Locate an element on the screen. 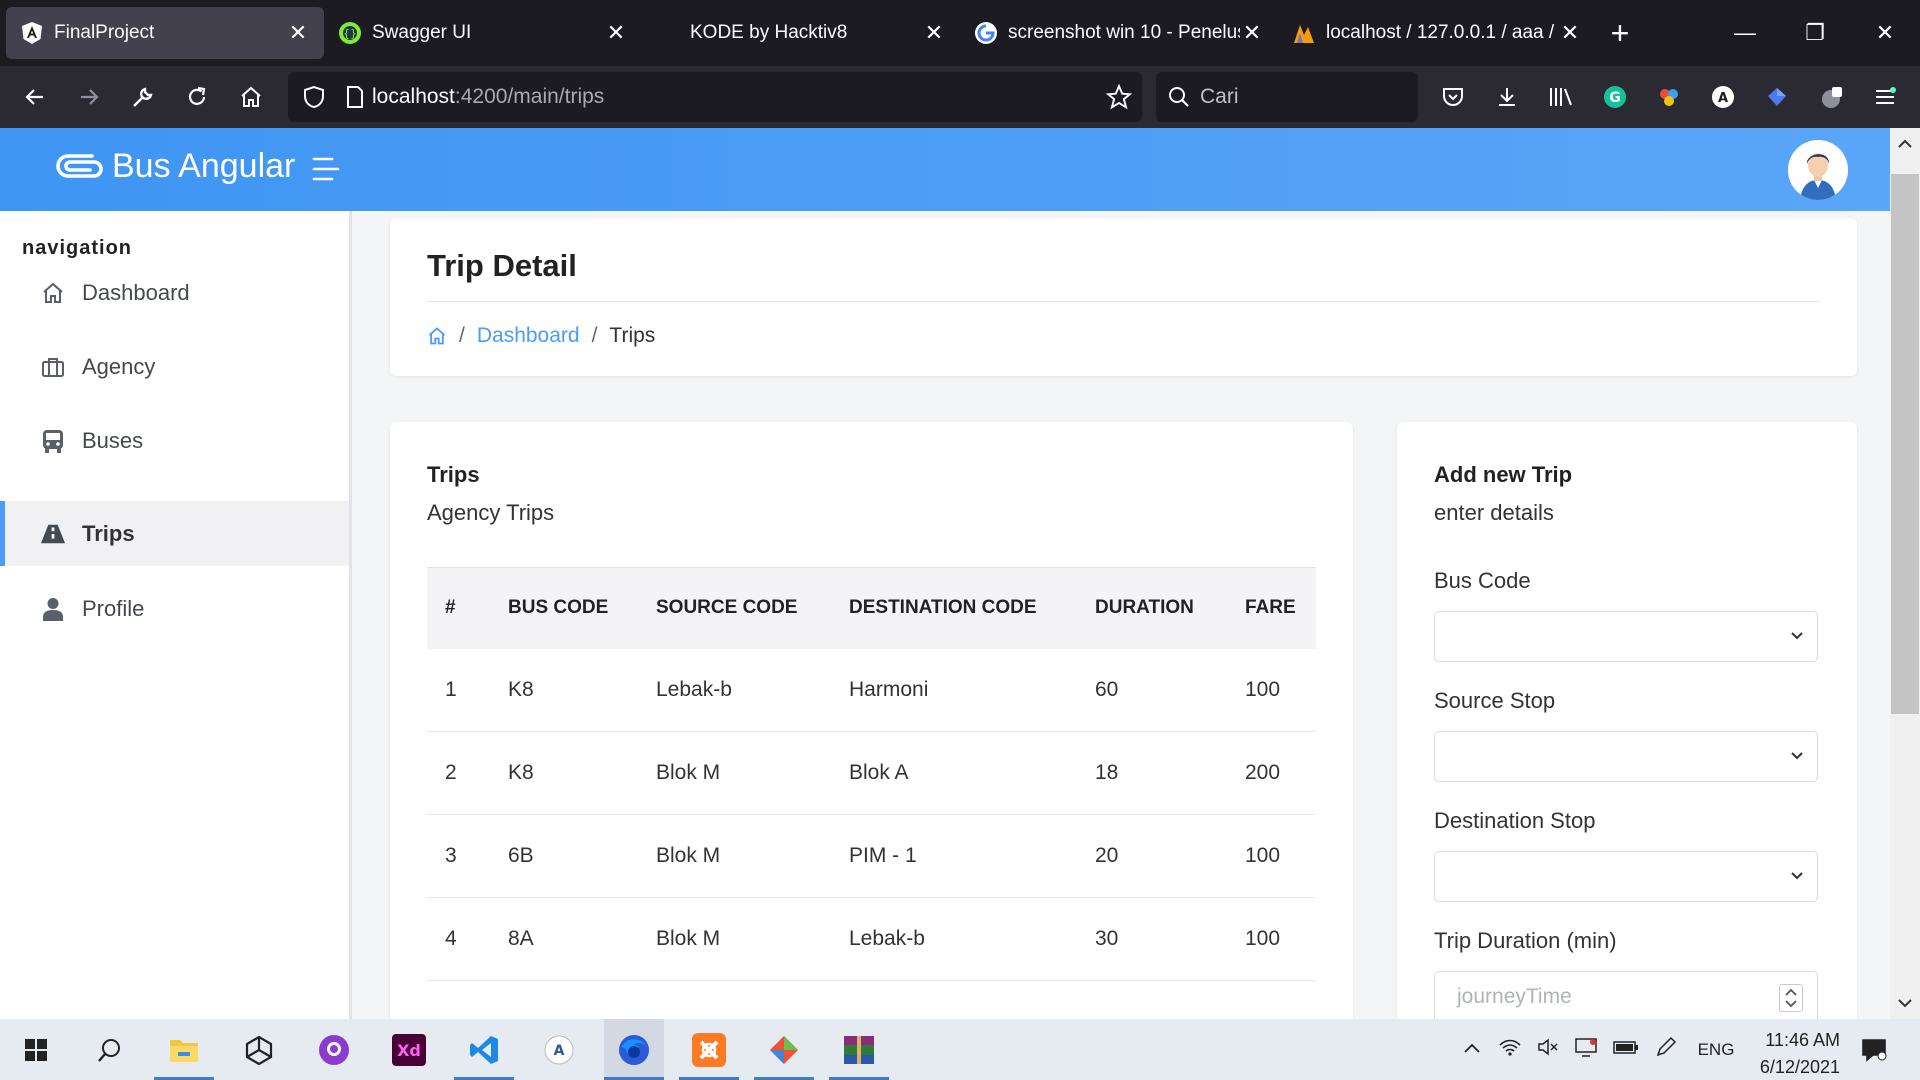 Image resolution: width=1920 pixels, height=1080 pixels. notification-icon is located at coordinates (1874, 1049).